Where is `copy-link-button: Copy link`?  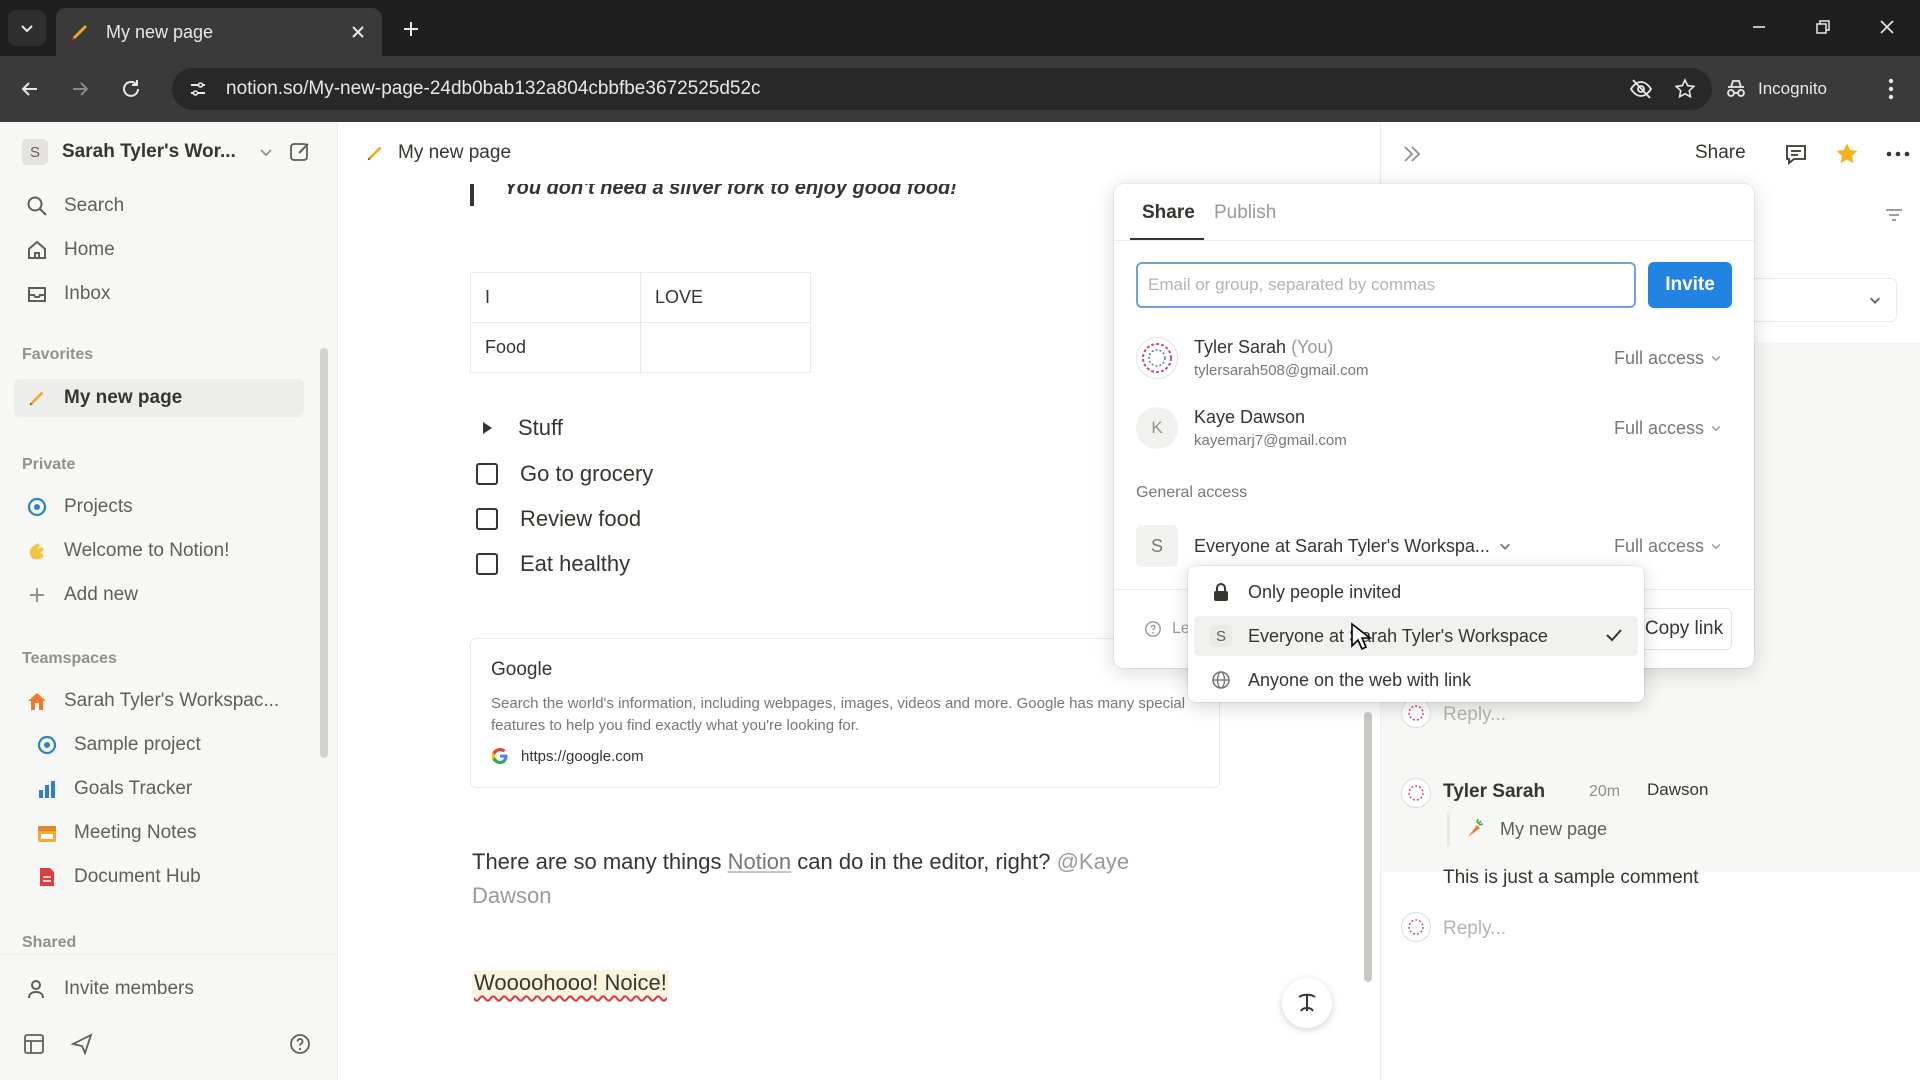 copy-link-button: Copy link is located at coordinates (1684, 629).